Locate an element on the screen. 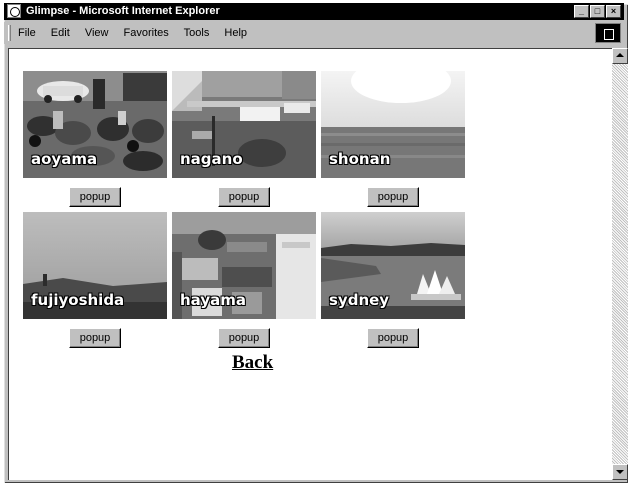 This screenshot has height=483, width=628. window-title: Glimpse - Microsoft Internet Explorer is located at coordinates (123, 11).